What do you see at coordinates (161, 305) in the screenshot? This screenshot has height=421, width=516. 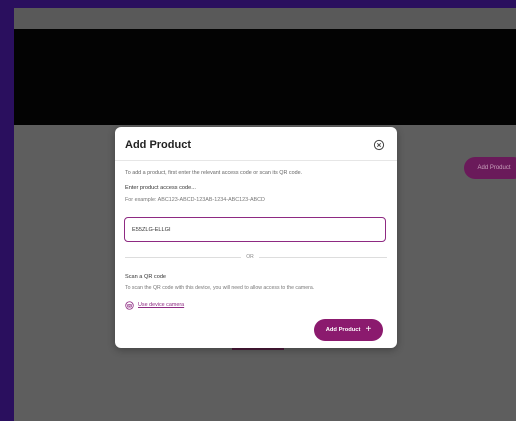 I see `camera-link-label: Use device camera` at bounding box center [161, 305].